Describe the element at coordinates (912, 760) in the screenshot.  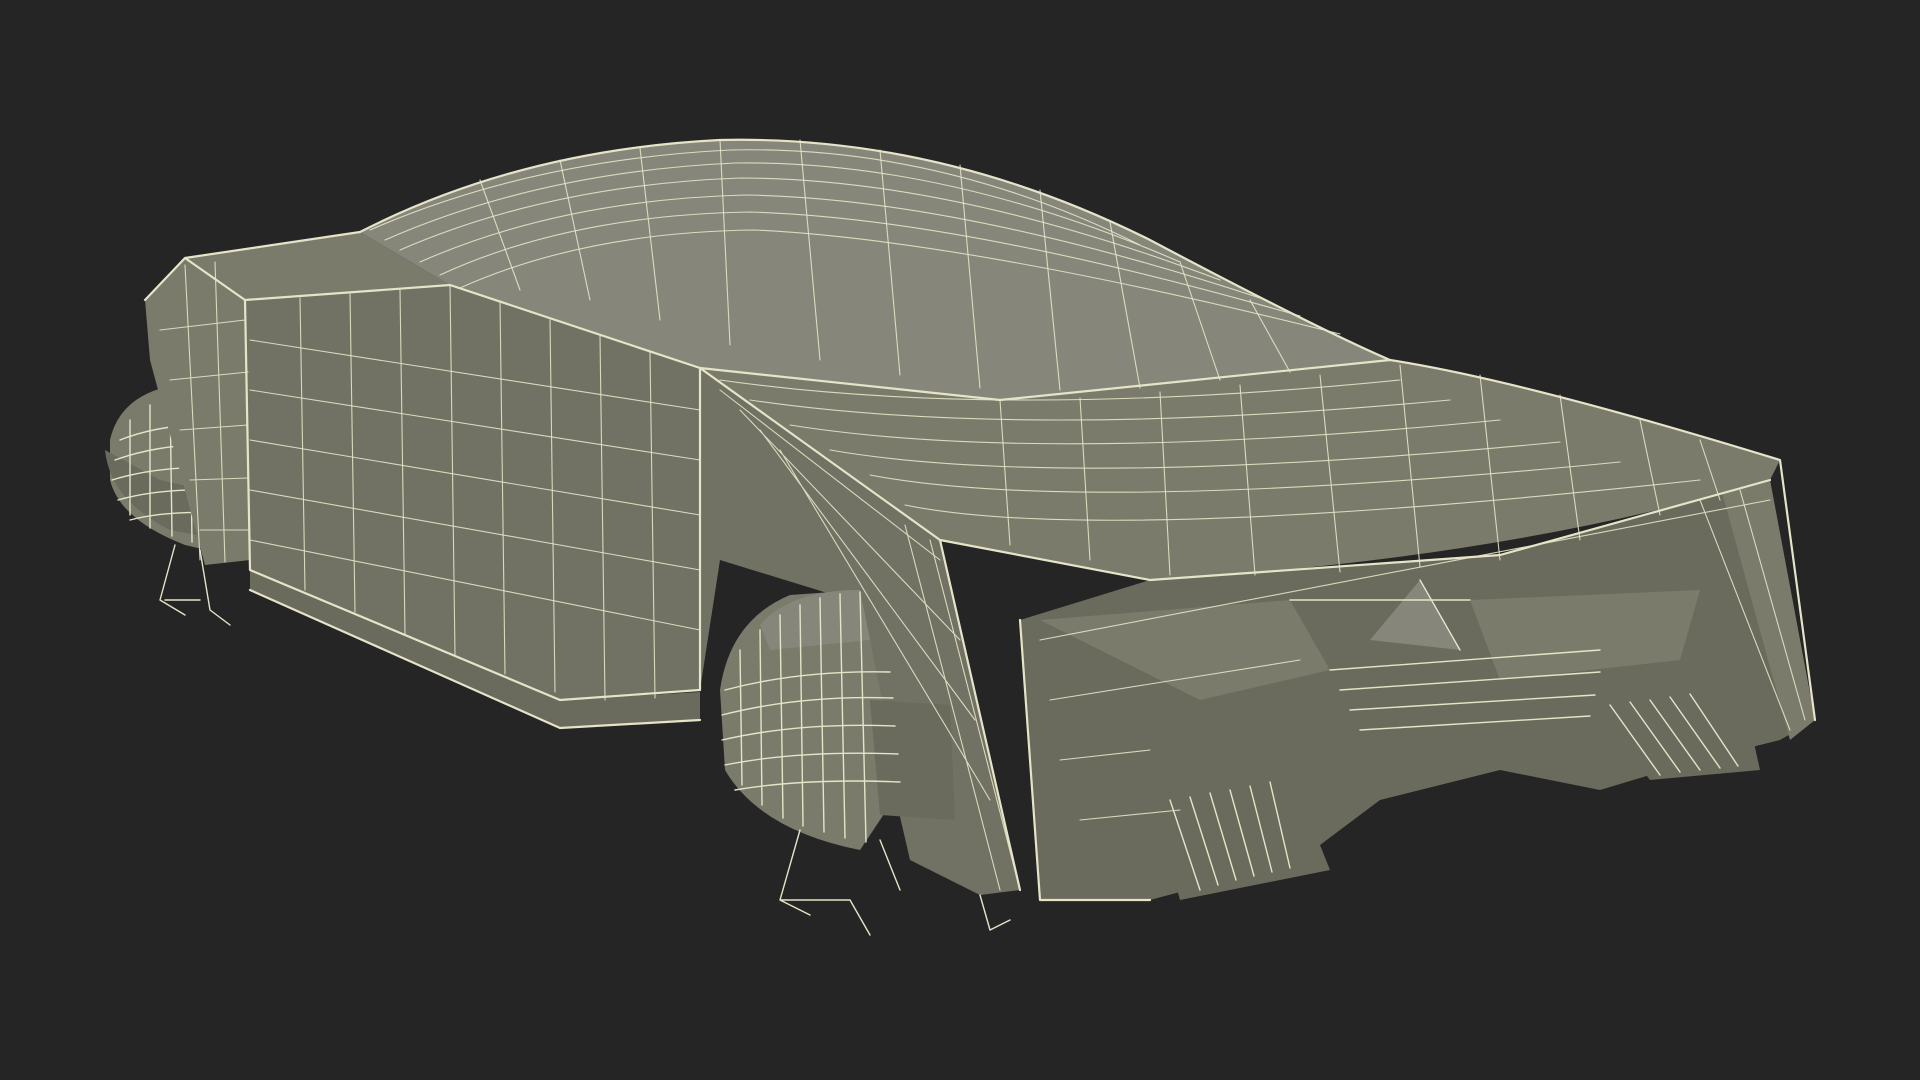
I see `front-pod-bracket` at that location.